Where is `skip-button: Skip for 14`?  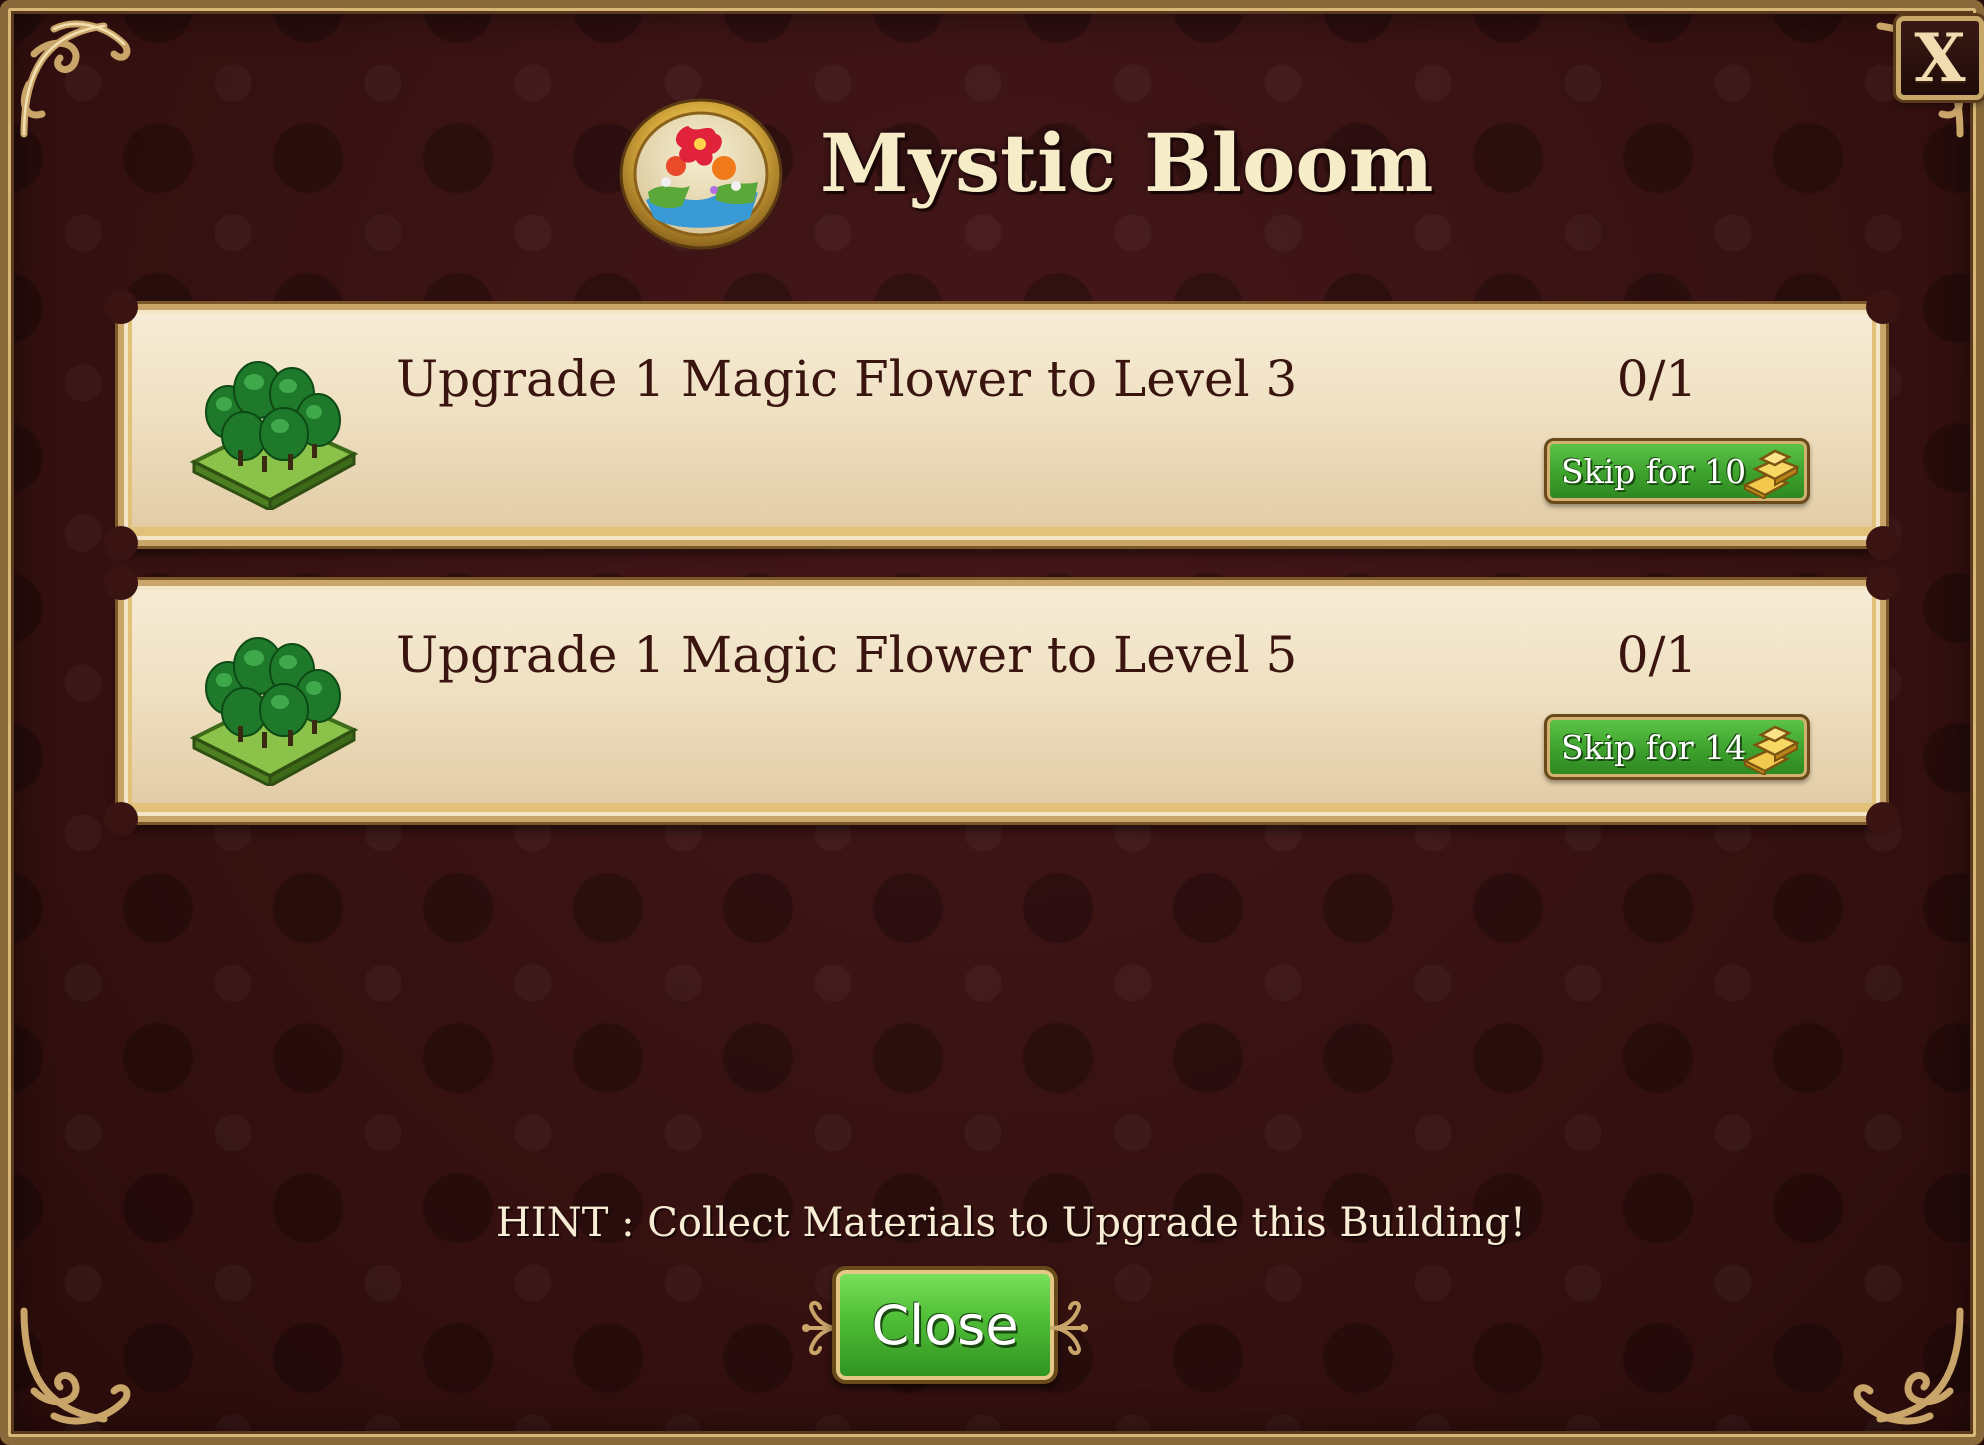 skip-button: Skip for 14 is located at coordinates (1677, 747).